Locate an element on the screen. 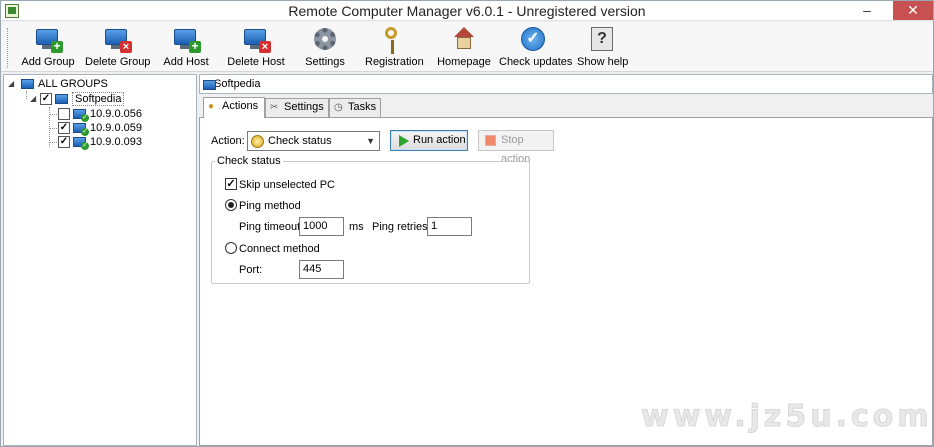 The width and height of the screenshot is (934, 447). ping-method-radio is located at coordinates (231, 205).